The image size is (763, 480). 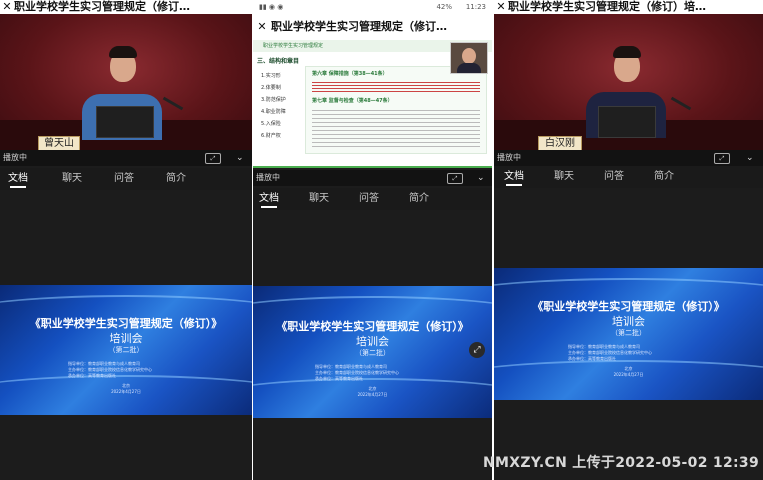 What do you see at coordinates (126, 82) in the screenshot?
I see `speaker-video: 曾天山` at bounding box center [126, 82].